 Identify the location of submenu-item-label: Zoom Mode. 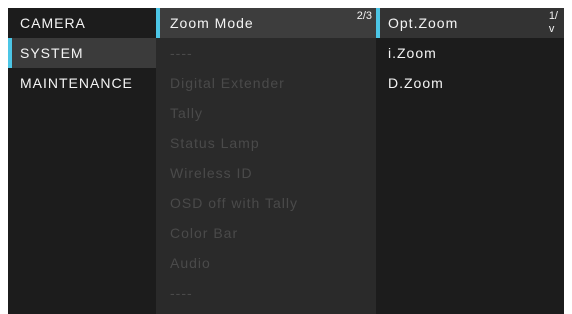
(212, 23).